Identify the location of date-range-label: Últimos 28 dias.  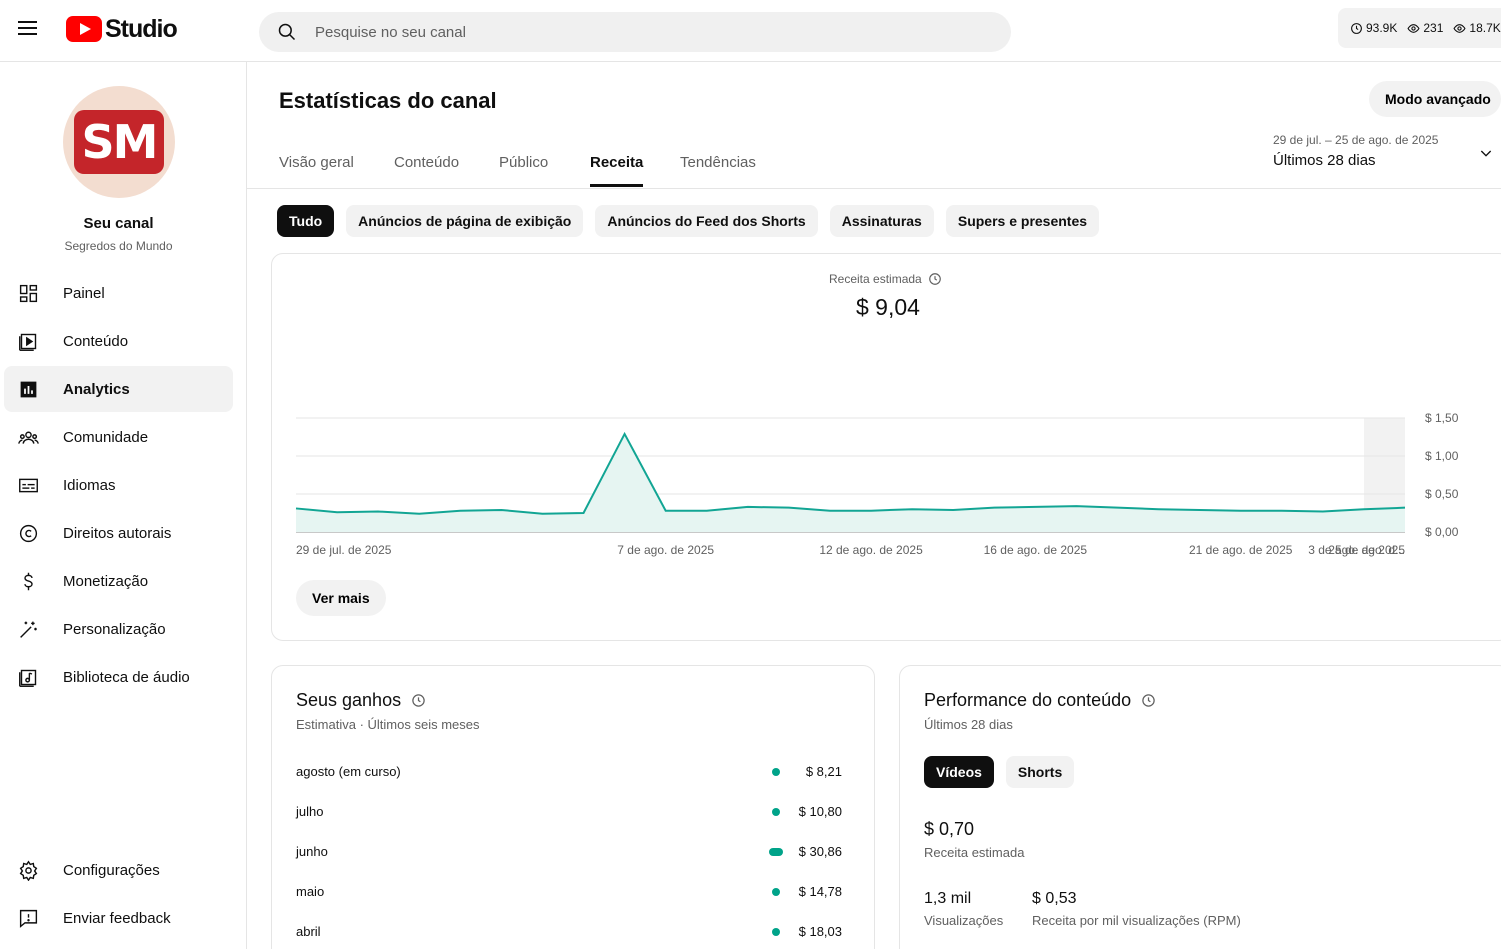
(1324, 160).